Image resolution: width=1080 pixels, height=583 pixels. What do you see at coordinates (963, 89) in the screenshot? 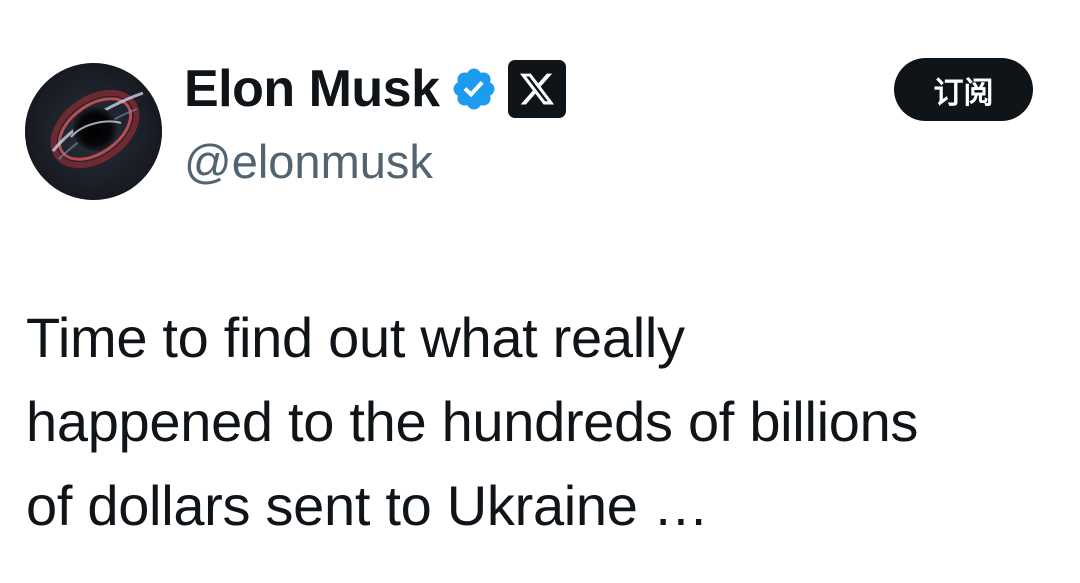
I see `subscribe-button: 订阅` at bounding box center [963, 89].